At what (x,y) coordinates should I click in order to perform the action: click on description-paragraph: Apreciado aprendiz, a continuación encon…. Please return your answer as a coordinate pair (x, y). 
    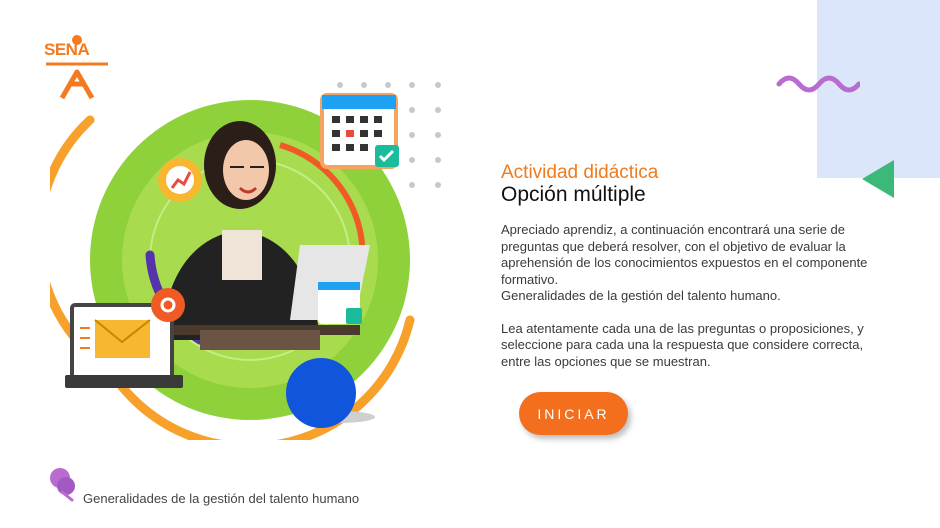
    Looking at the image, I should click on (684, 254).